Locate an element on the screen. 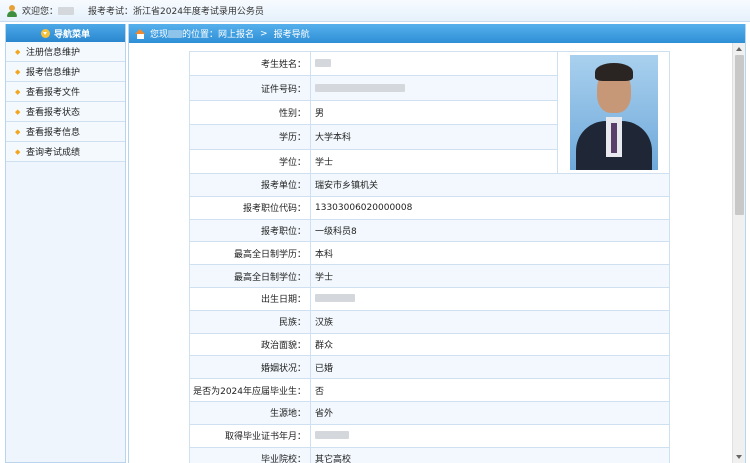 The height and width of the screenshot is (463, 750). field-label: 考生姓名： is located at coordinates (250, 63).